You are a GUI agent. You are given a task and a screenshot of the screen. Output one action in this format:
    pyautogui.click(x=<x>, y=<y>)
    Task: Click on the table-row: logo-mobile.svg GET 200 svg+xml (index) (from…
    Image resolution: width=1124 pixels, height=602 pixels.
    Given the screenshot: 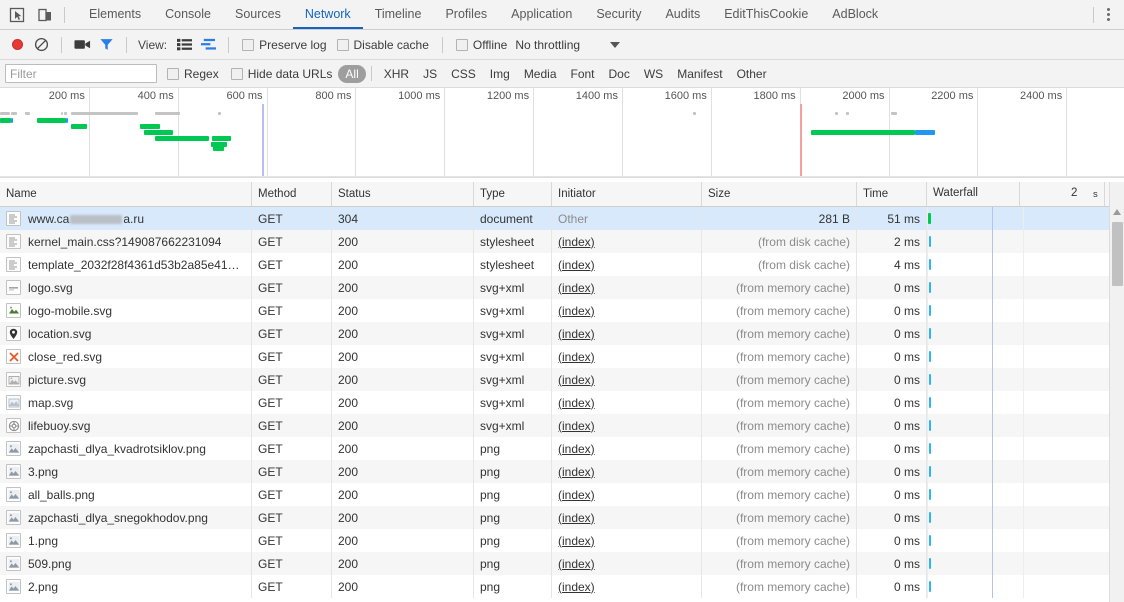 What is the action you would take?
    pyautogui.click(x=562, y=310)
    